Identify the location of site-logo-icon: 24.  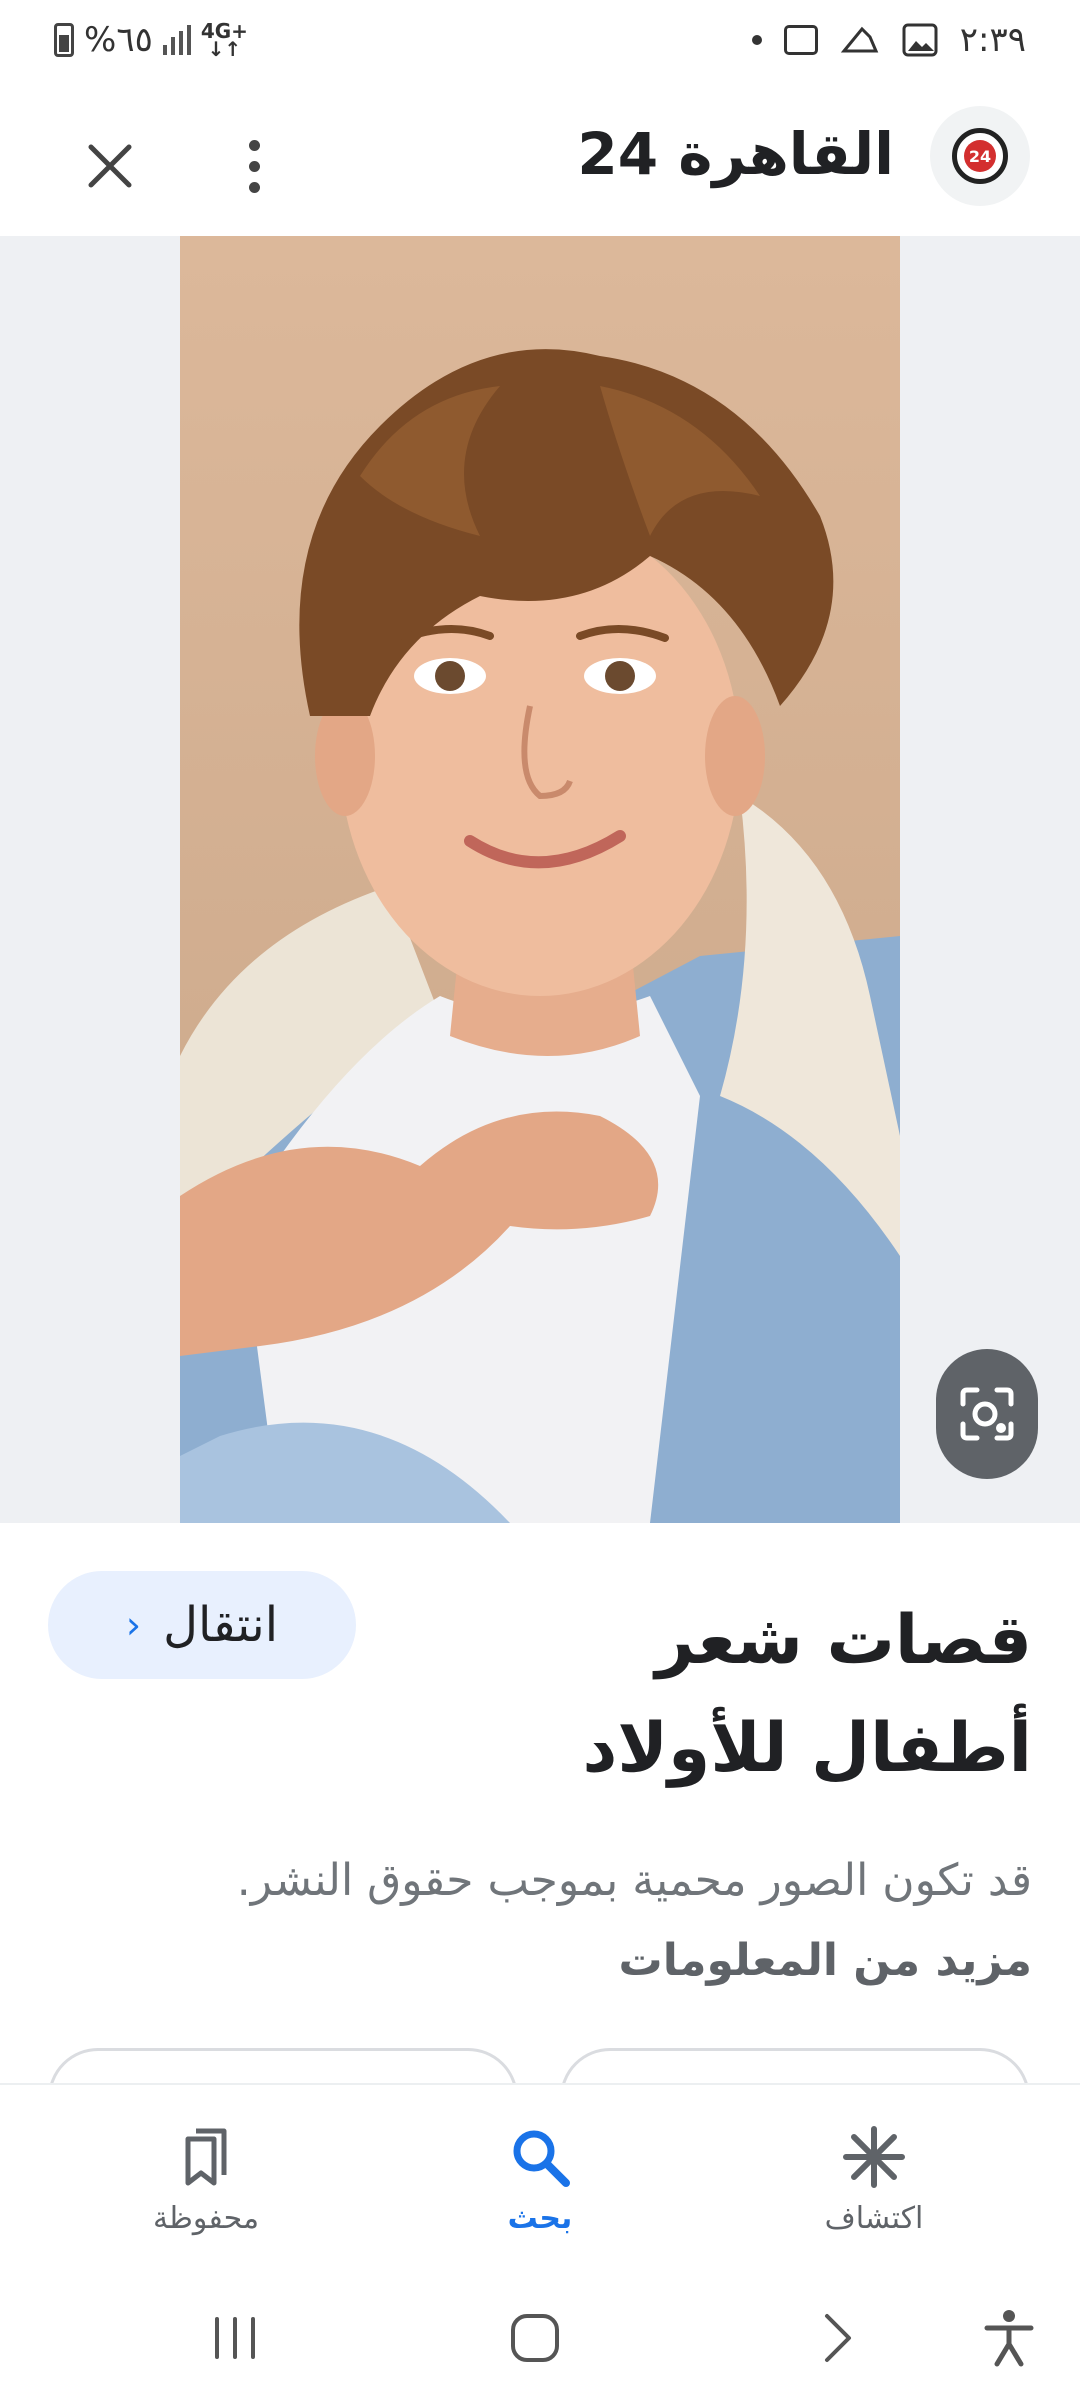
(980, 156).